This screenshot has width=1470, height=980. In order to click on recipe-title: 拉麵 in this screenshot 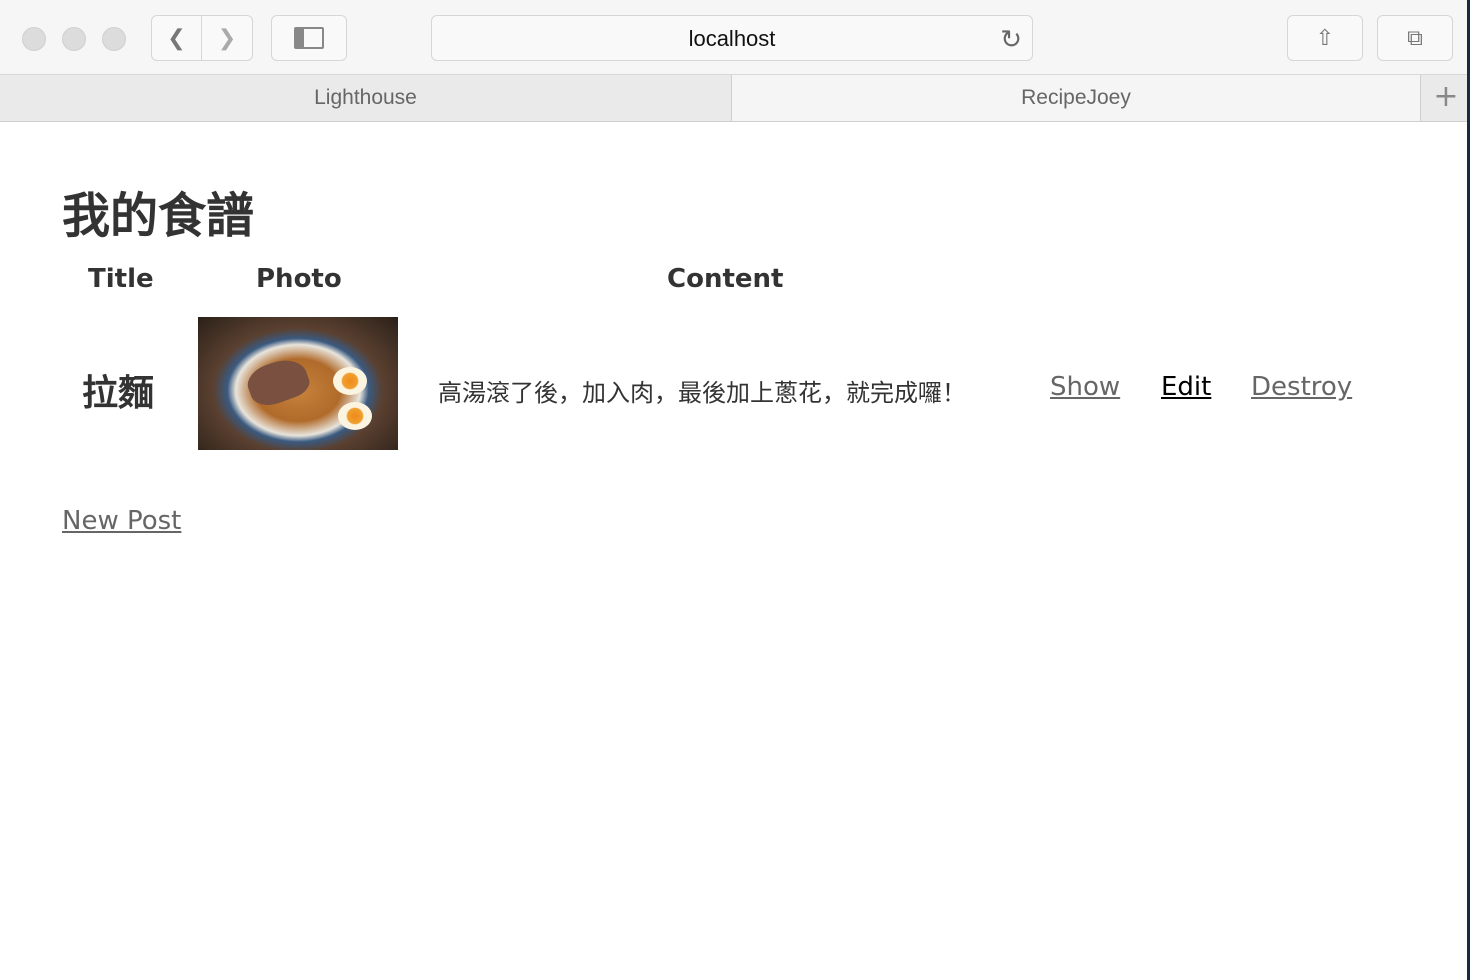, I will do `click(118, 393)`.